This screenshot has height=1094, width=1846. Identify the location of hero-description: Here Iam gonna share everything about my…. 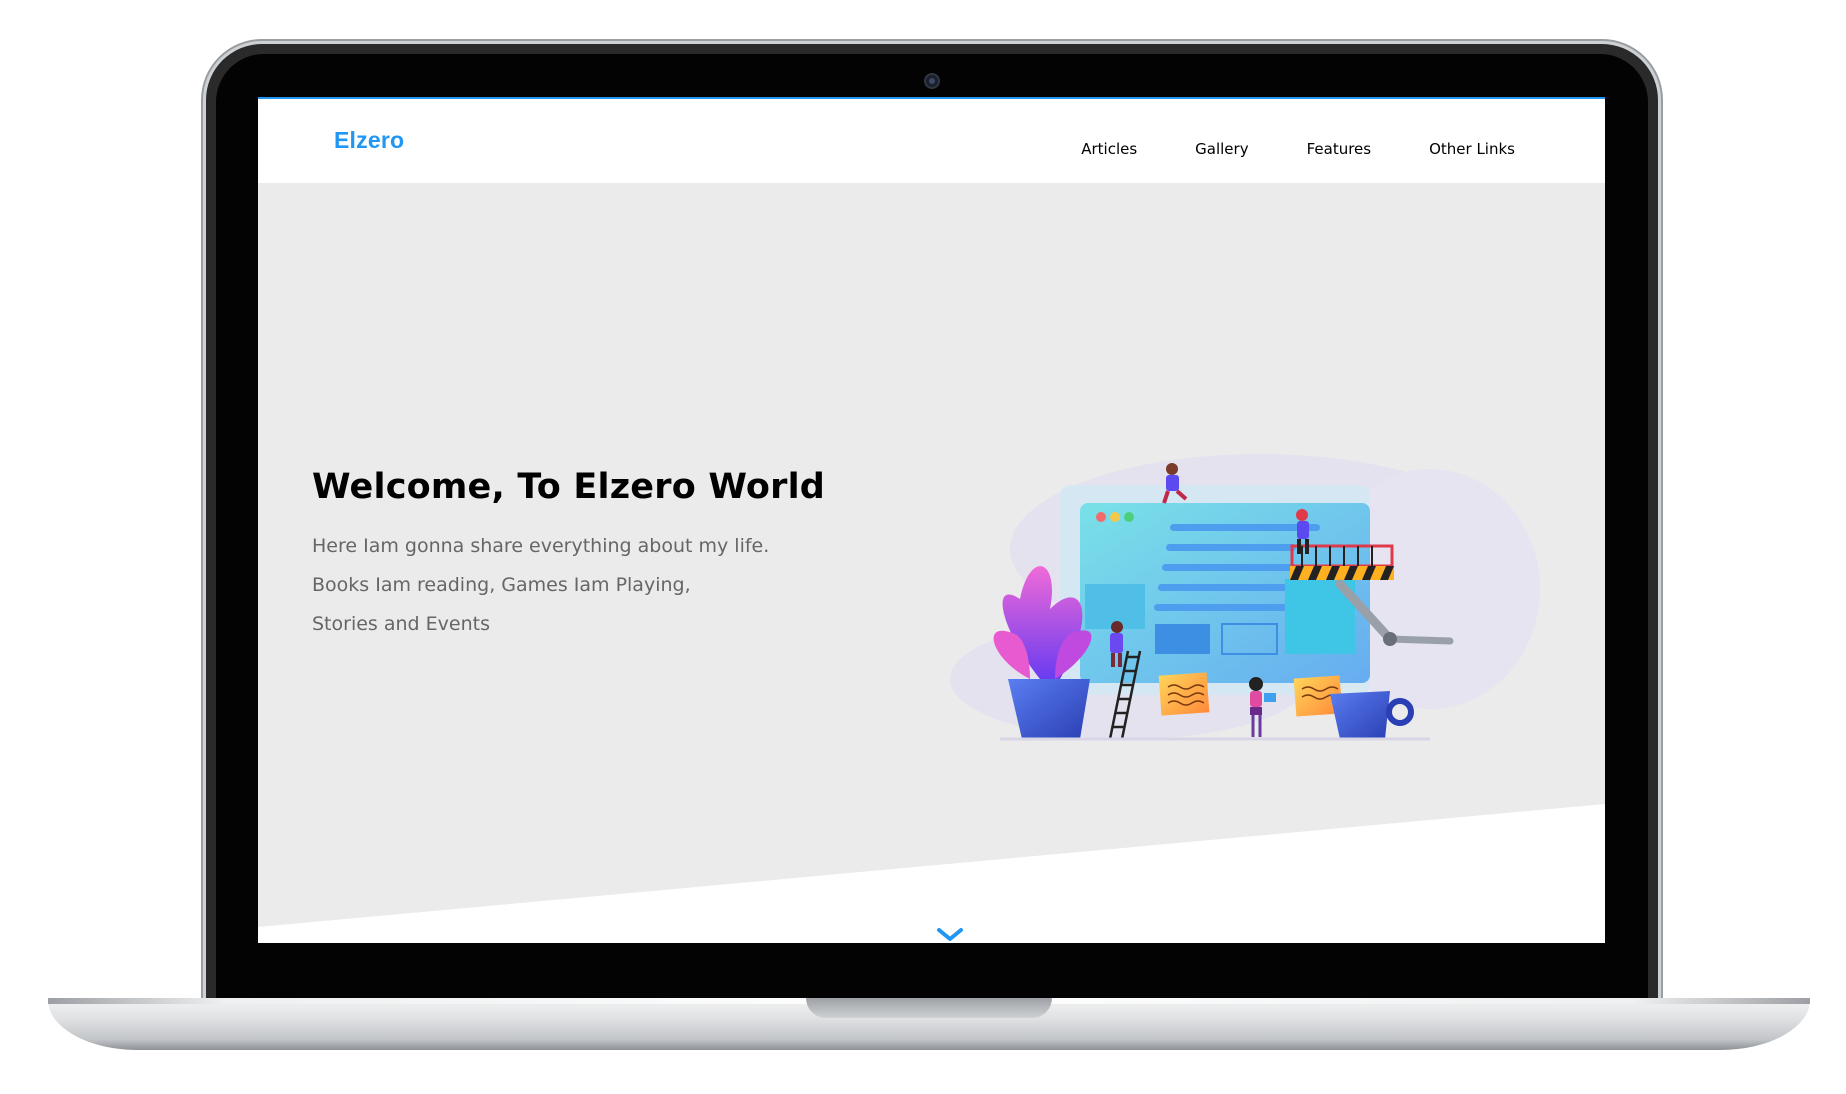
(612, 585).